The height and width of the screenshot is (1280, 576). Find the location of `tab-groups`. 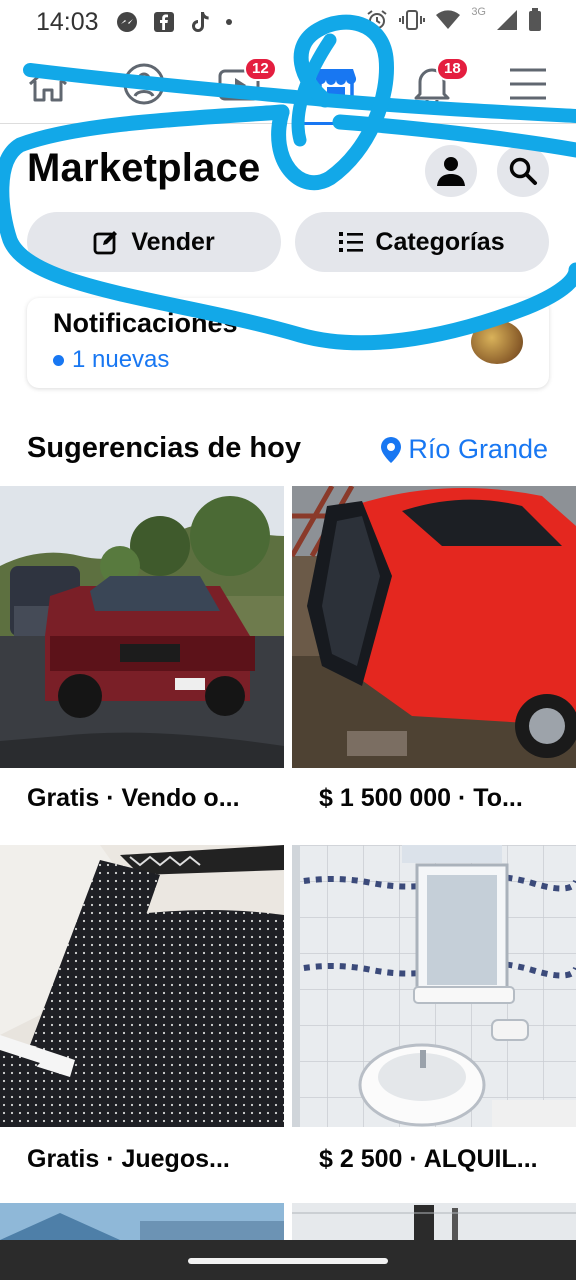

tab-groups is located at coordinates (144, 84).